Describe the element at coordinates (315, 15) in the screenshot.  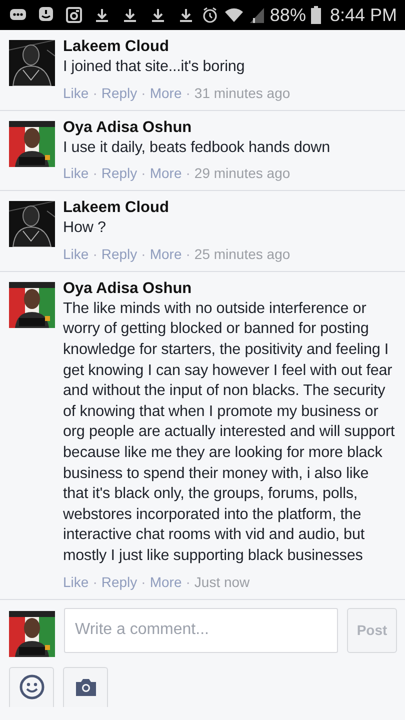
I see `battery-icon` at that location.